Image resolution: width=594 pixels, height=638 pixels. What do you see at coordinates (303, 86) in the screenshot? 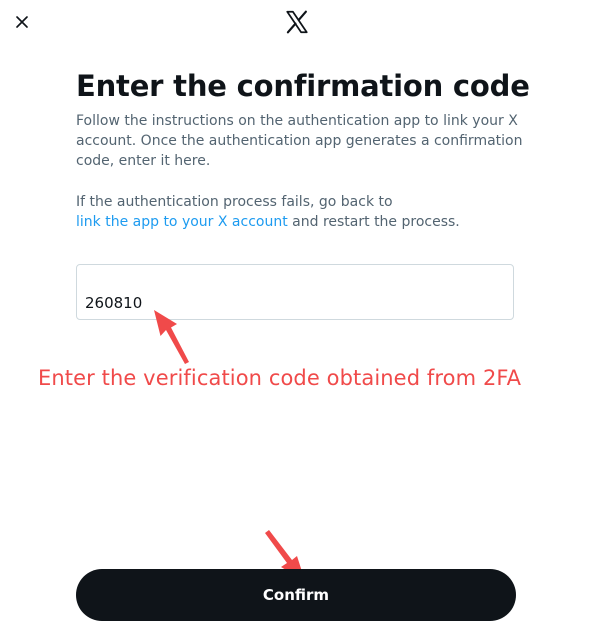
I see `page-title: Enter the confirmation code` at bounding box center [303, 86].